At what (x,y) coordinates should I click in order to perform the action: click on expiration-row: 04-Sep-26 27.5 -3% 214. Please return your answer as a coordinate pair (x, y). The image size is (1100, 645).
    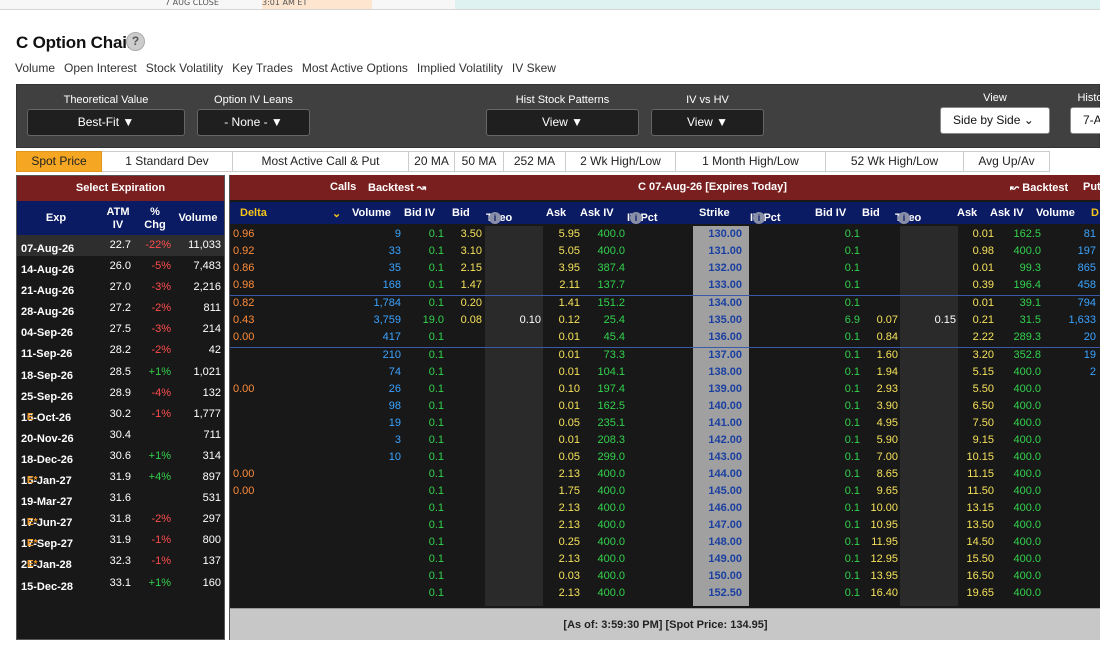
    Looking at the image, I should click on (120, 329).